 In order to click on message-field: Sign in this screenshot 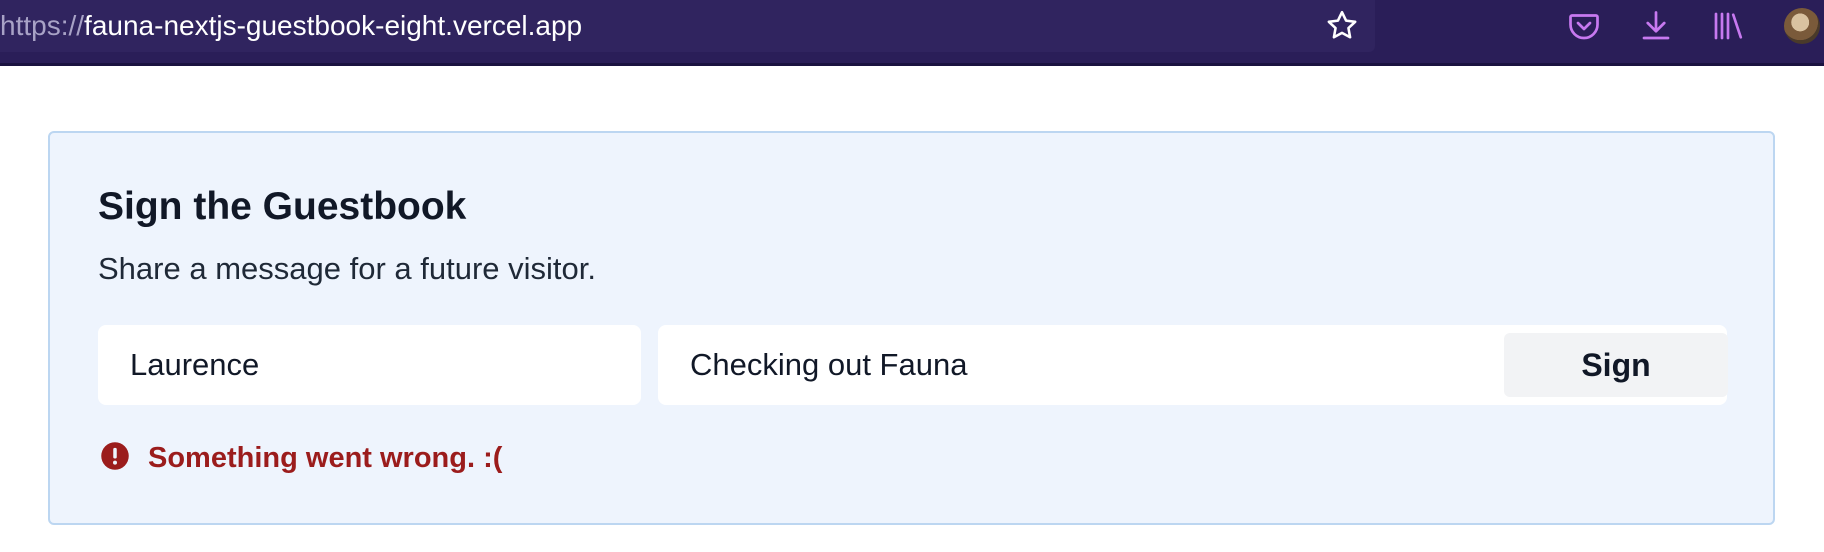, I will do `click(1193, 365)`.